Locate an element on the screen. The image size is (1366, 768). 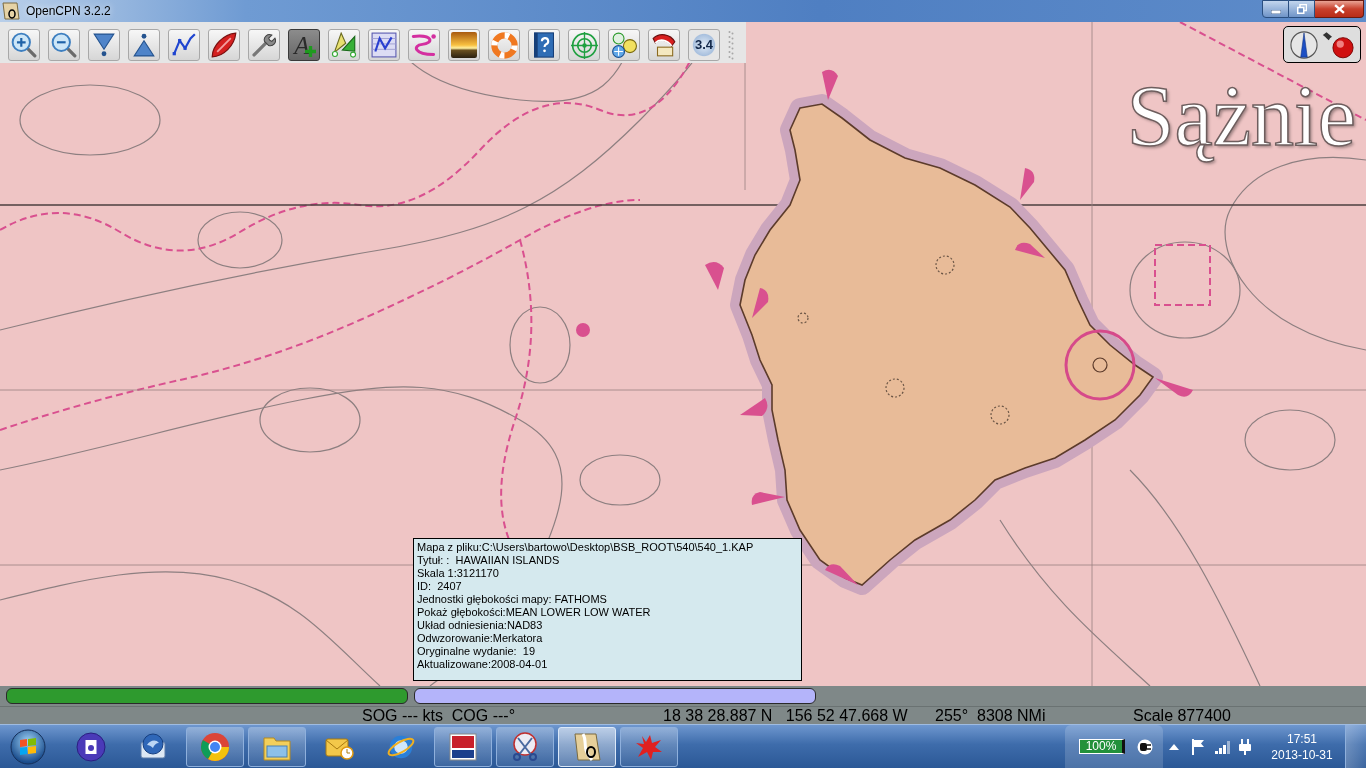
route-button is located at coordinates (184, 45).